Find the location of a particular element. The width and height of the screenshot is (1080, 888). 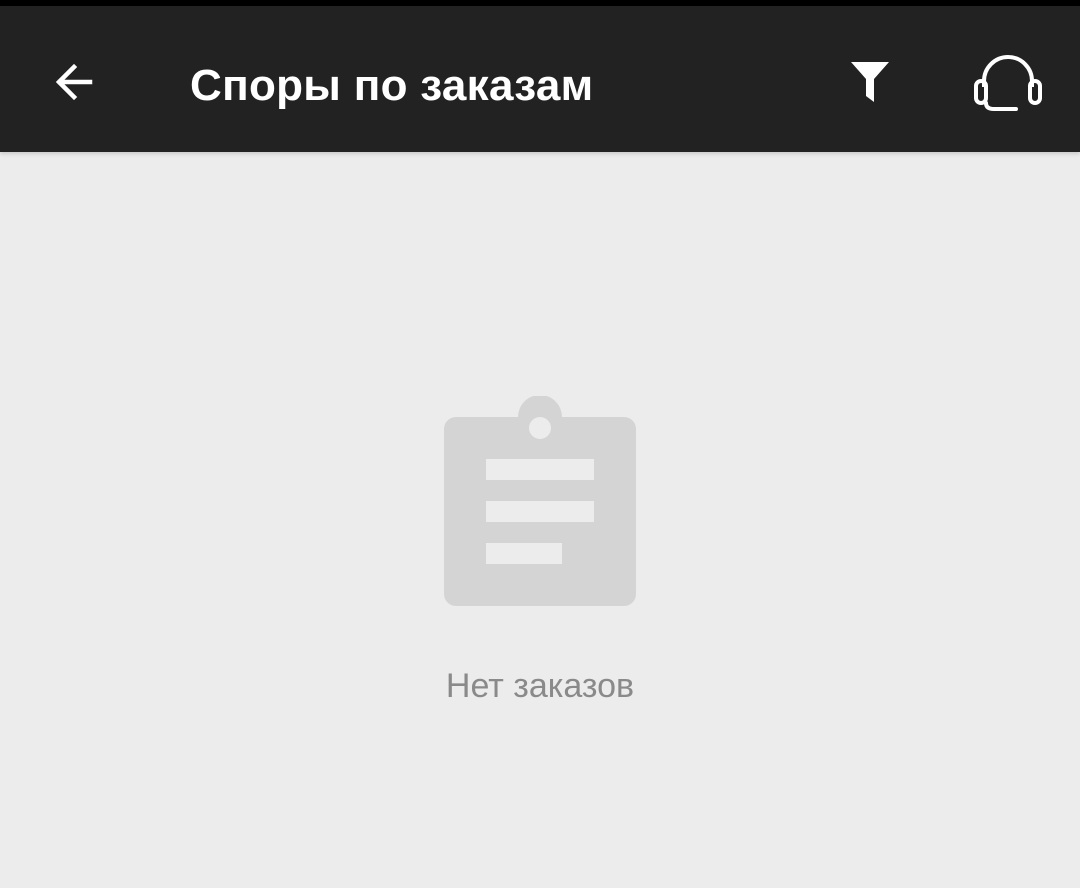

filter-icon is located at coordinates (870, 82).